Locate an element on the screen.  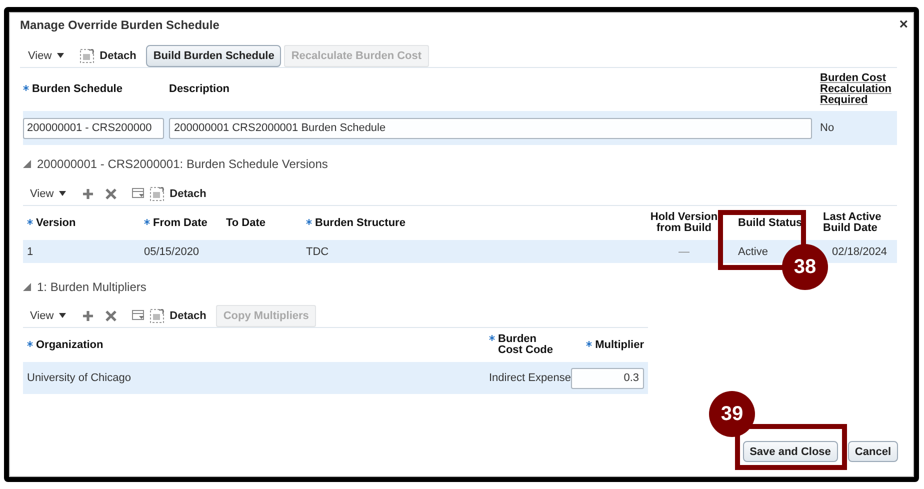
table-cell: 05/15/2020 is located at coordinates (172, 252).